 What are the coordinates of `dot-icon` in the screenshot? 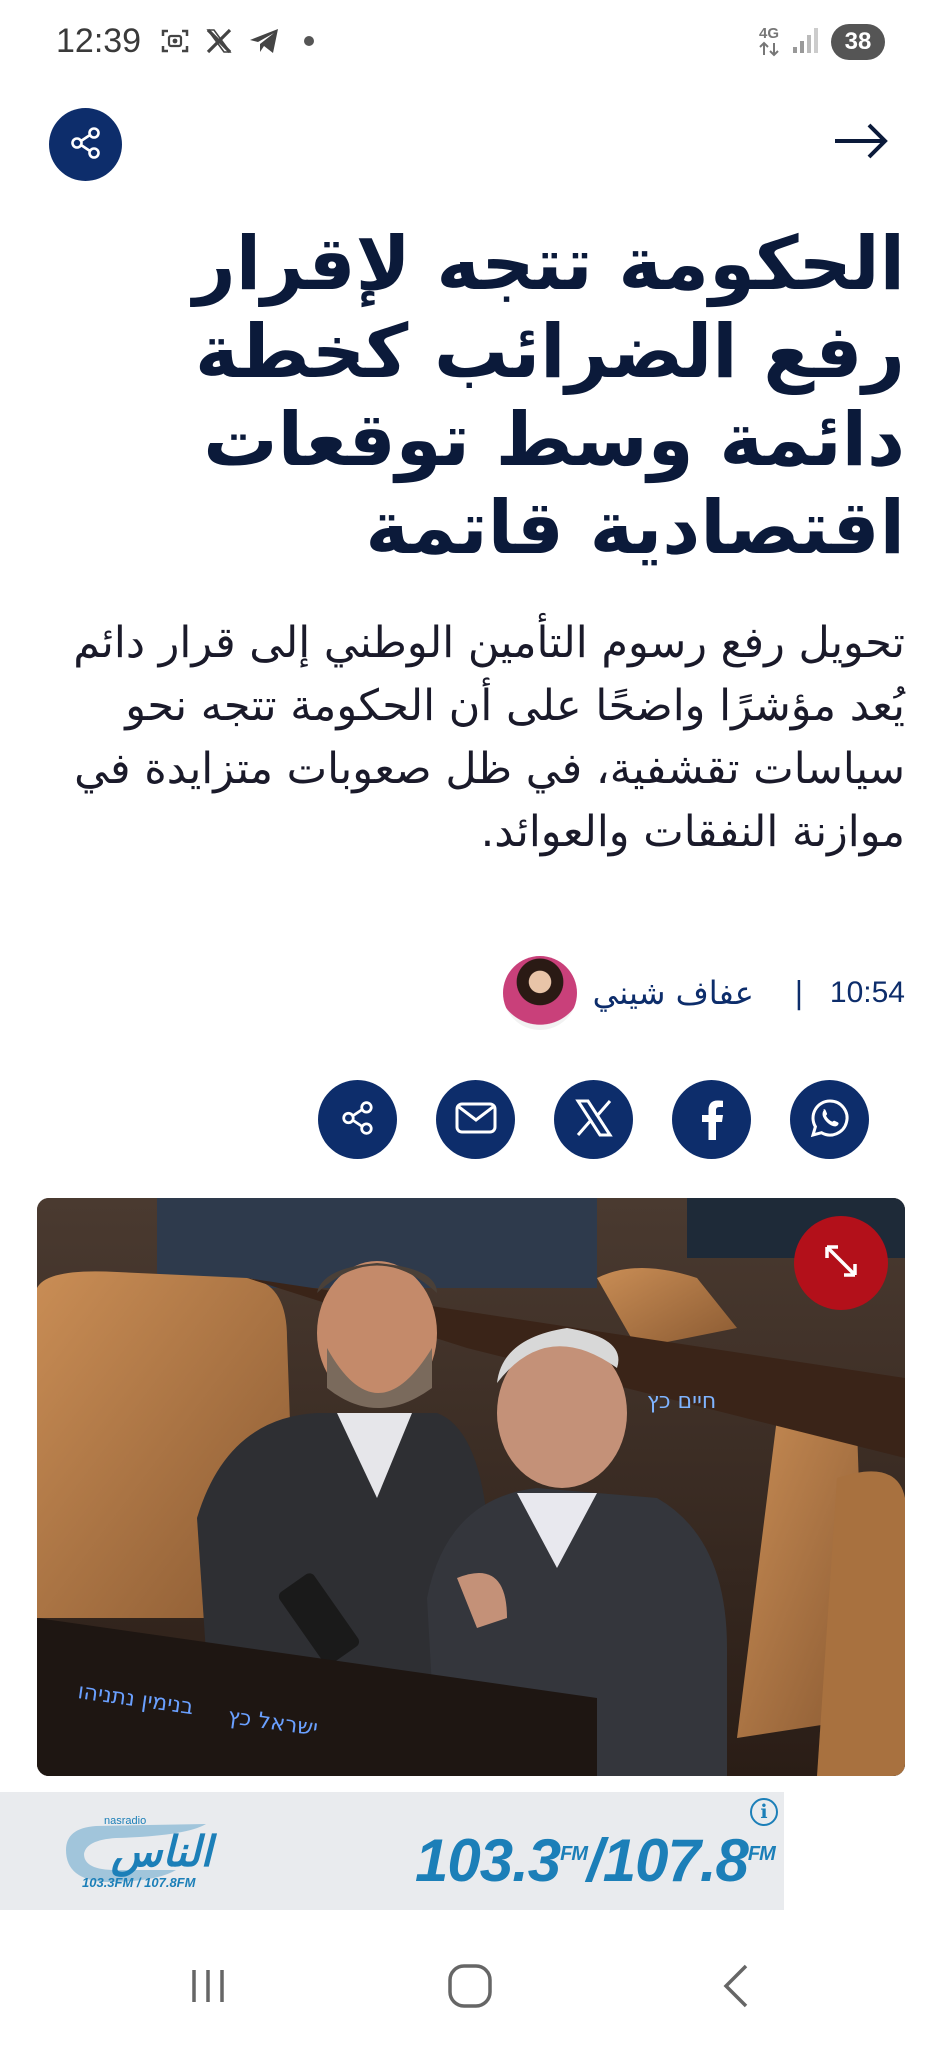 It's located at (309, 41).